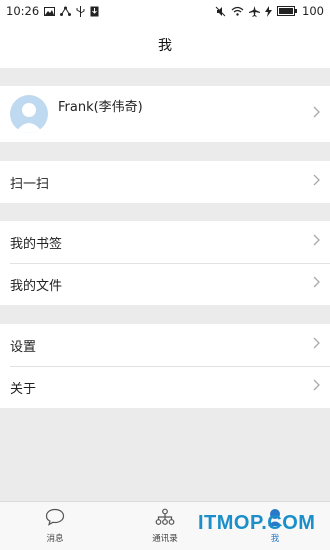 The width and height of the screenshot is (330, 550). I want to click on profile-row: Frank(李伟奇), so click(165, 114).